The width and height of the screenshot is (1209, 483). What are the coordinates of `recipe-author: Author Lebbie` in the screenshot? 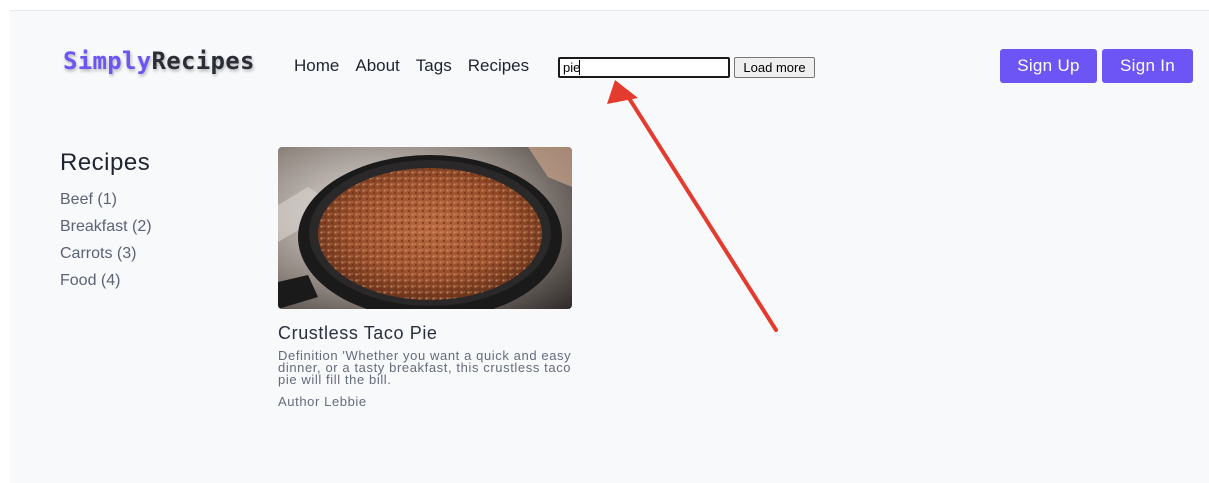 It's located at (322, 401).